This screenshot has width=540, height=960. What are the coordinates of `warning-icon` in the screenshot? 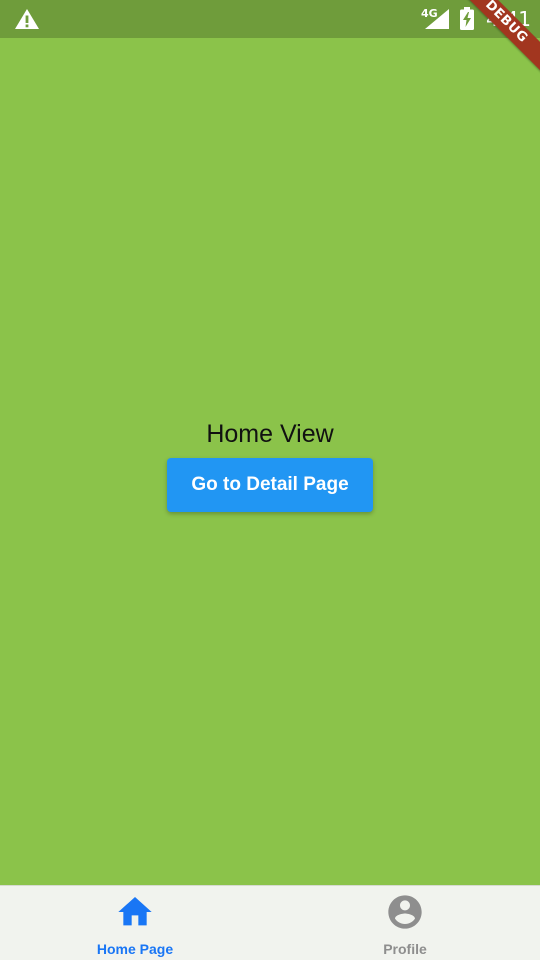 It's located at (27, 19).